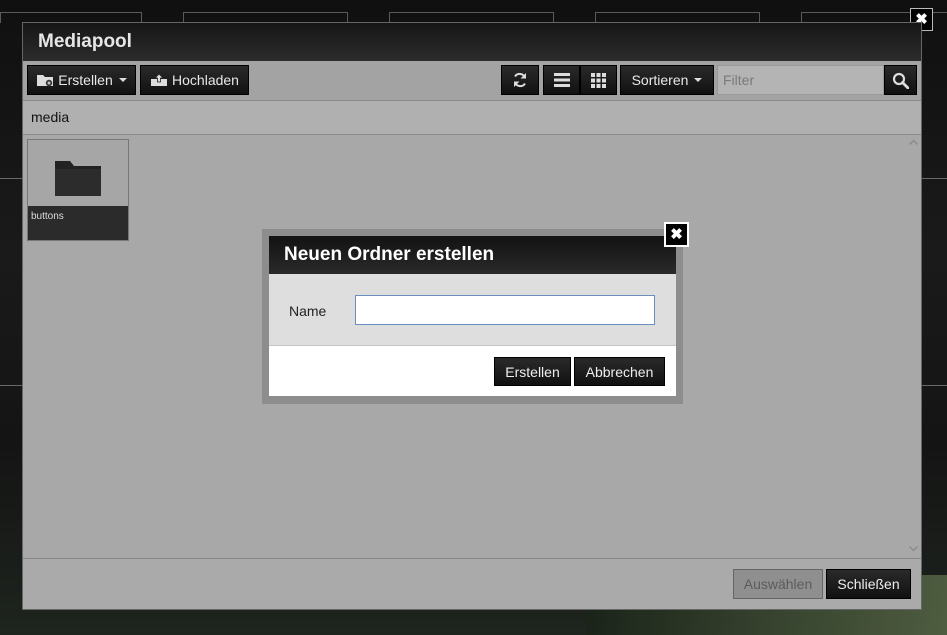 Image resolution: width=947 pixels, height=635 pixels. I want to click on folder-icon, so click(78, 178).